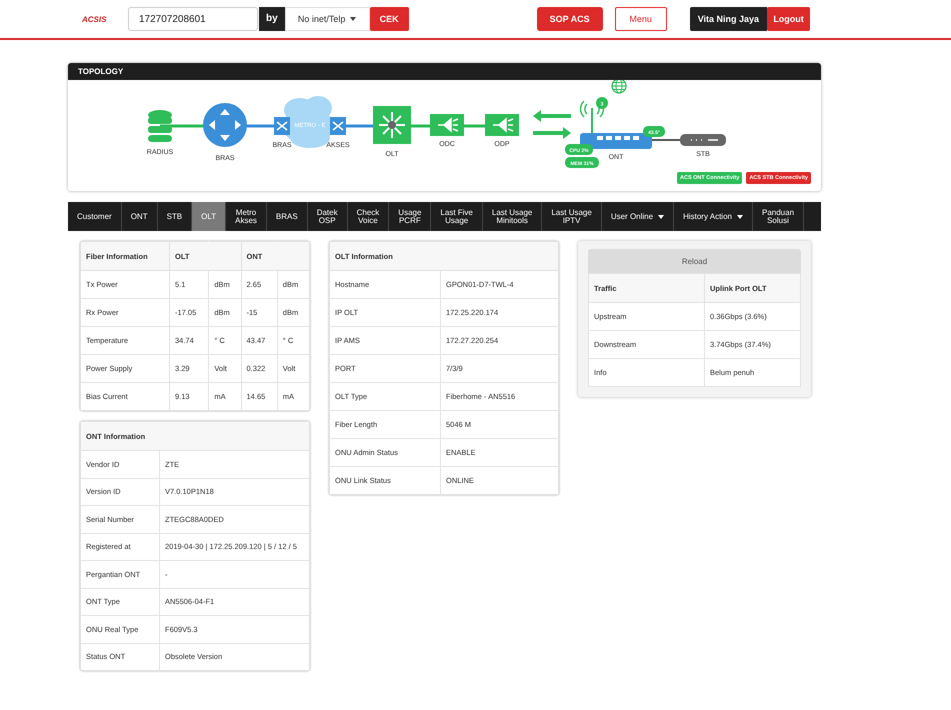  I want to click on reload-button: Reload, so click(694, 261).